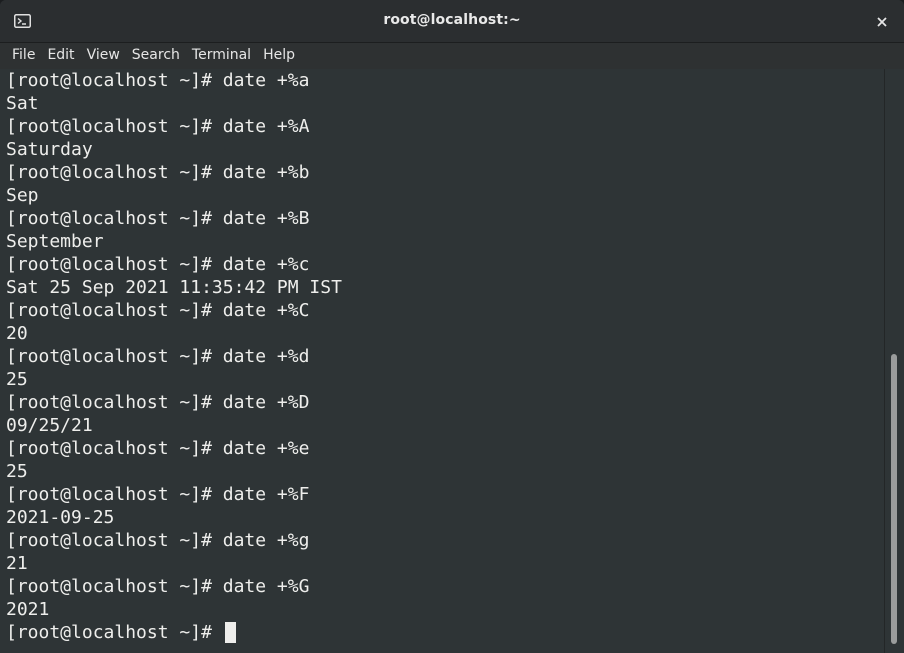 This screenshot has height=653, width=904. Describe the element at coordinates (158, 448) in the screenshot. I see `terminal-line: [root@localhost ~]# date +%e` at that location.